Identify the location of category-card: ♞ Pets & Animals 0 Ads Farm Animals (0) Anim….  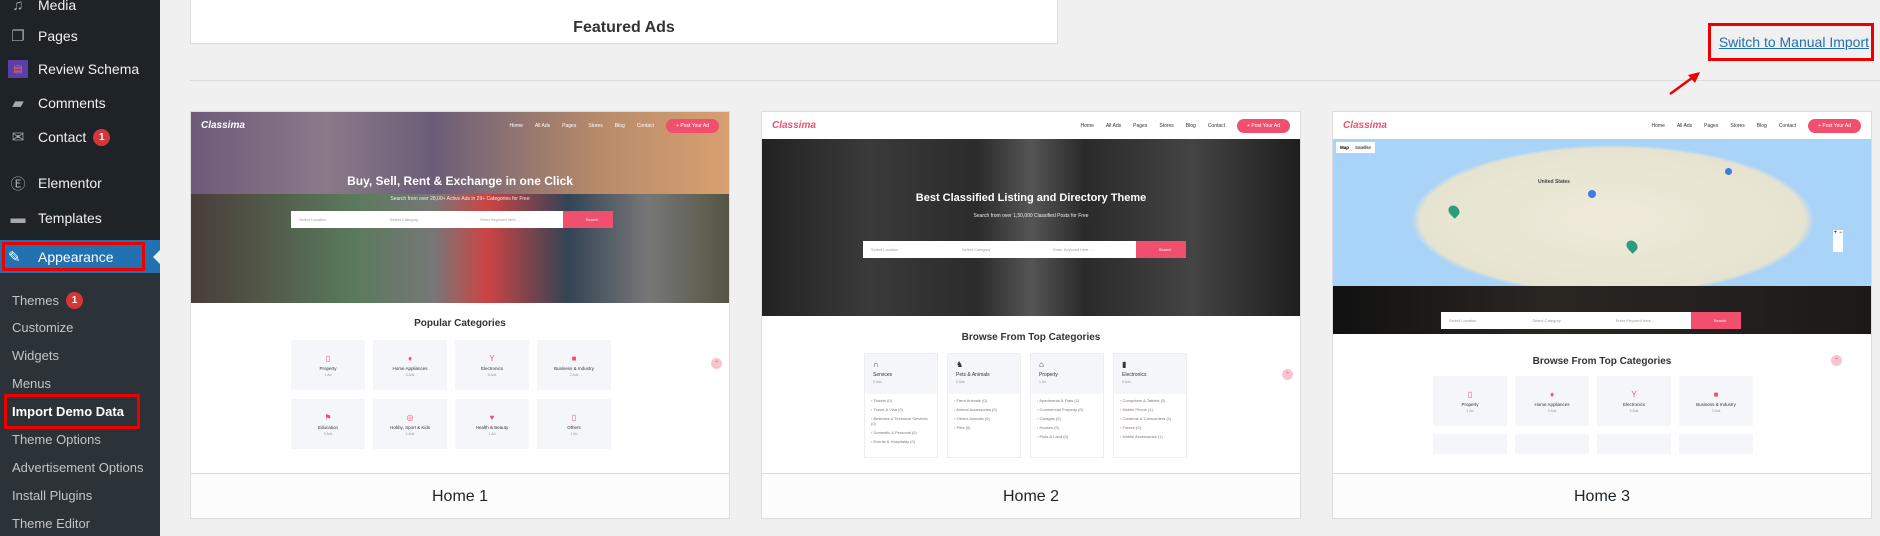
(984, 405).